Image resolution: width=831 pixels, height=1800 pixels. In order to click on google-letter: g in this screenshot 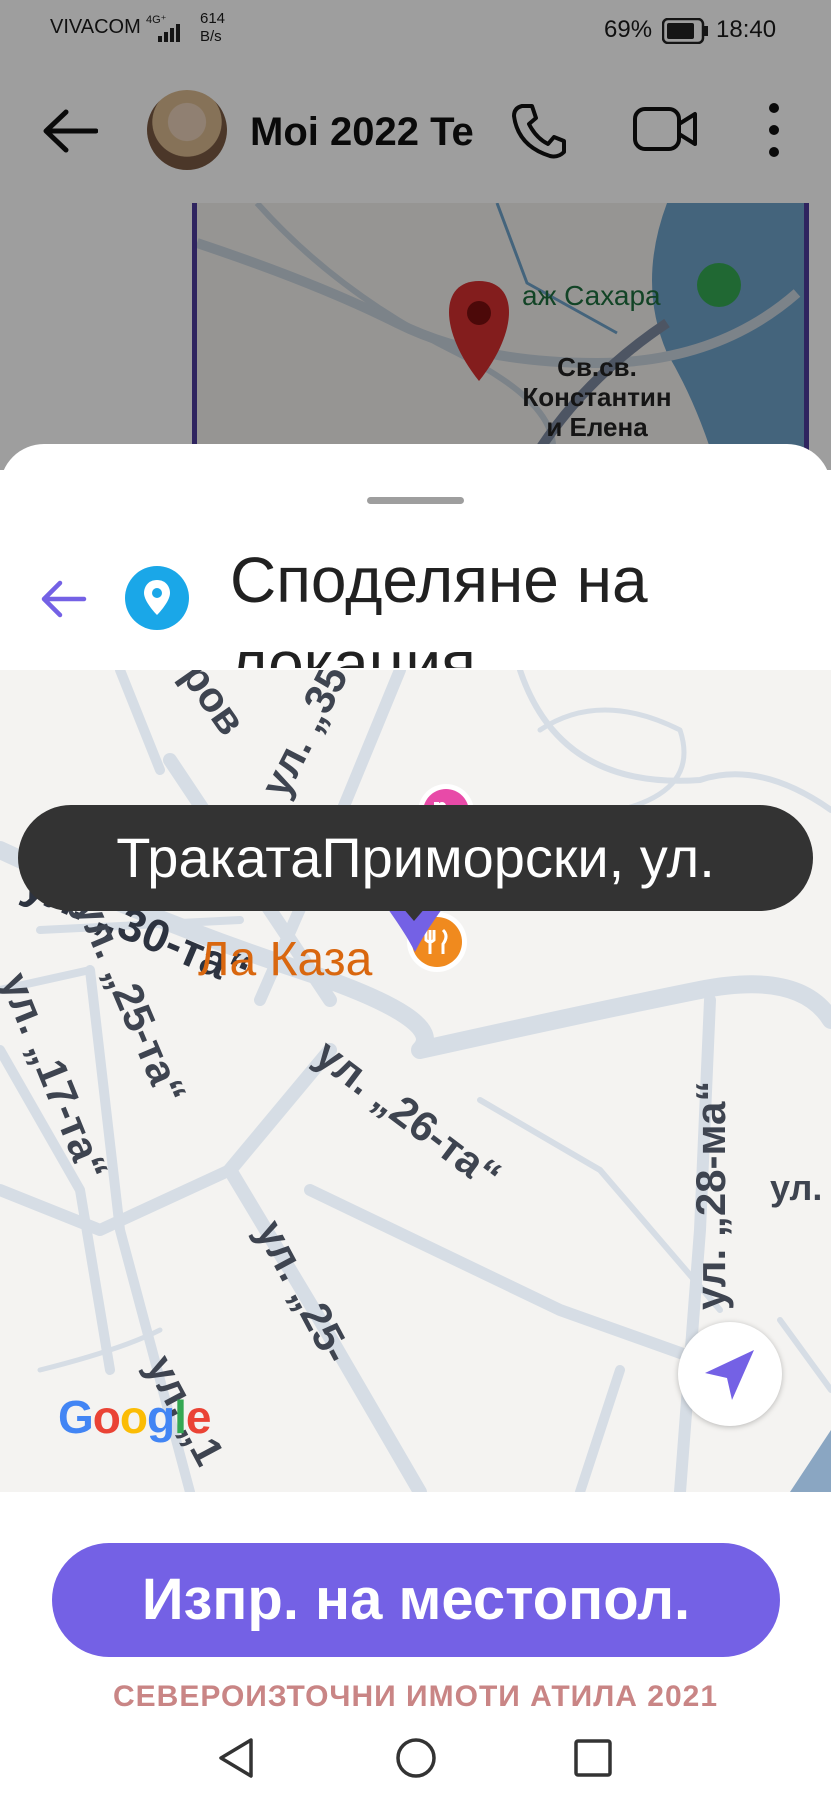, I will do `click(161, 1417)`.